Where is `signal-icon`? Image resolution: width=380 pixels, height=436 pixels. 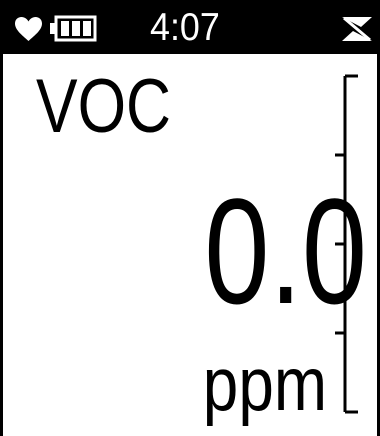 signal-icon is located at coordinates (357, 29).